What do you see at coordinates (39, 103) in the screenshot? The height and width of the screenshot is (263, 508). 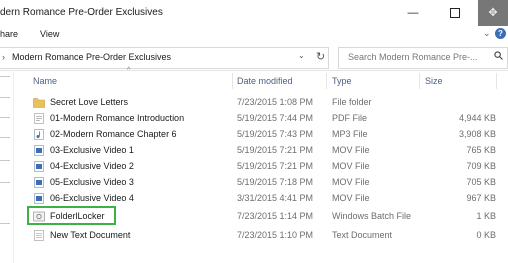 I see `folder-icon` at bounding box center [39, 103].